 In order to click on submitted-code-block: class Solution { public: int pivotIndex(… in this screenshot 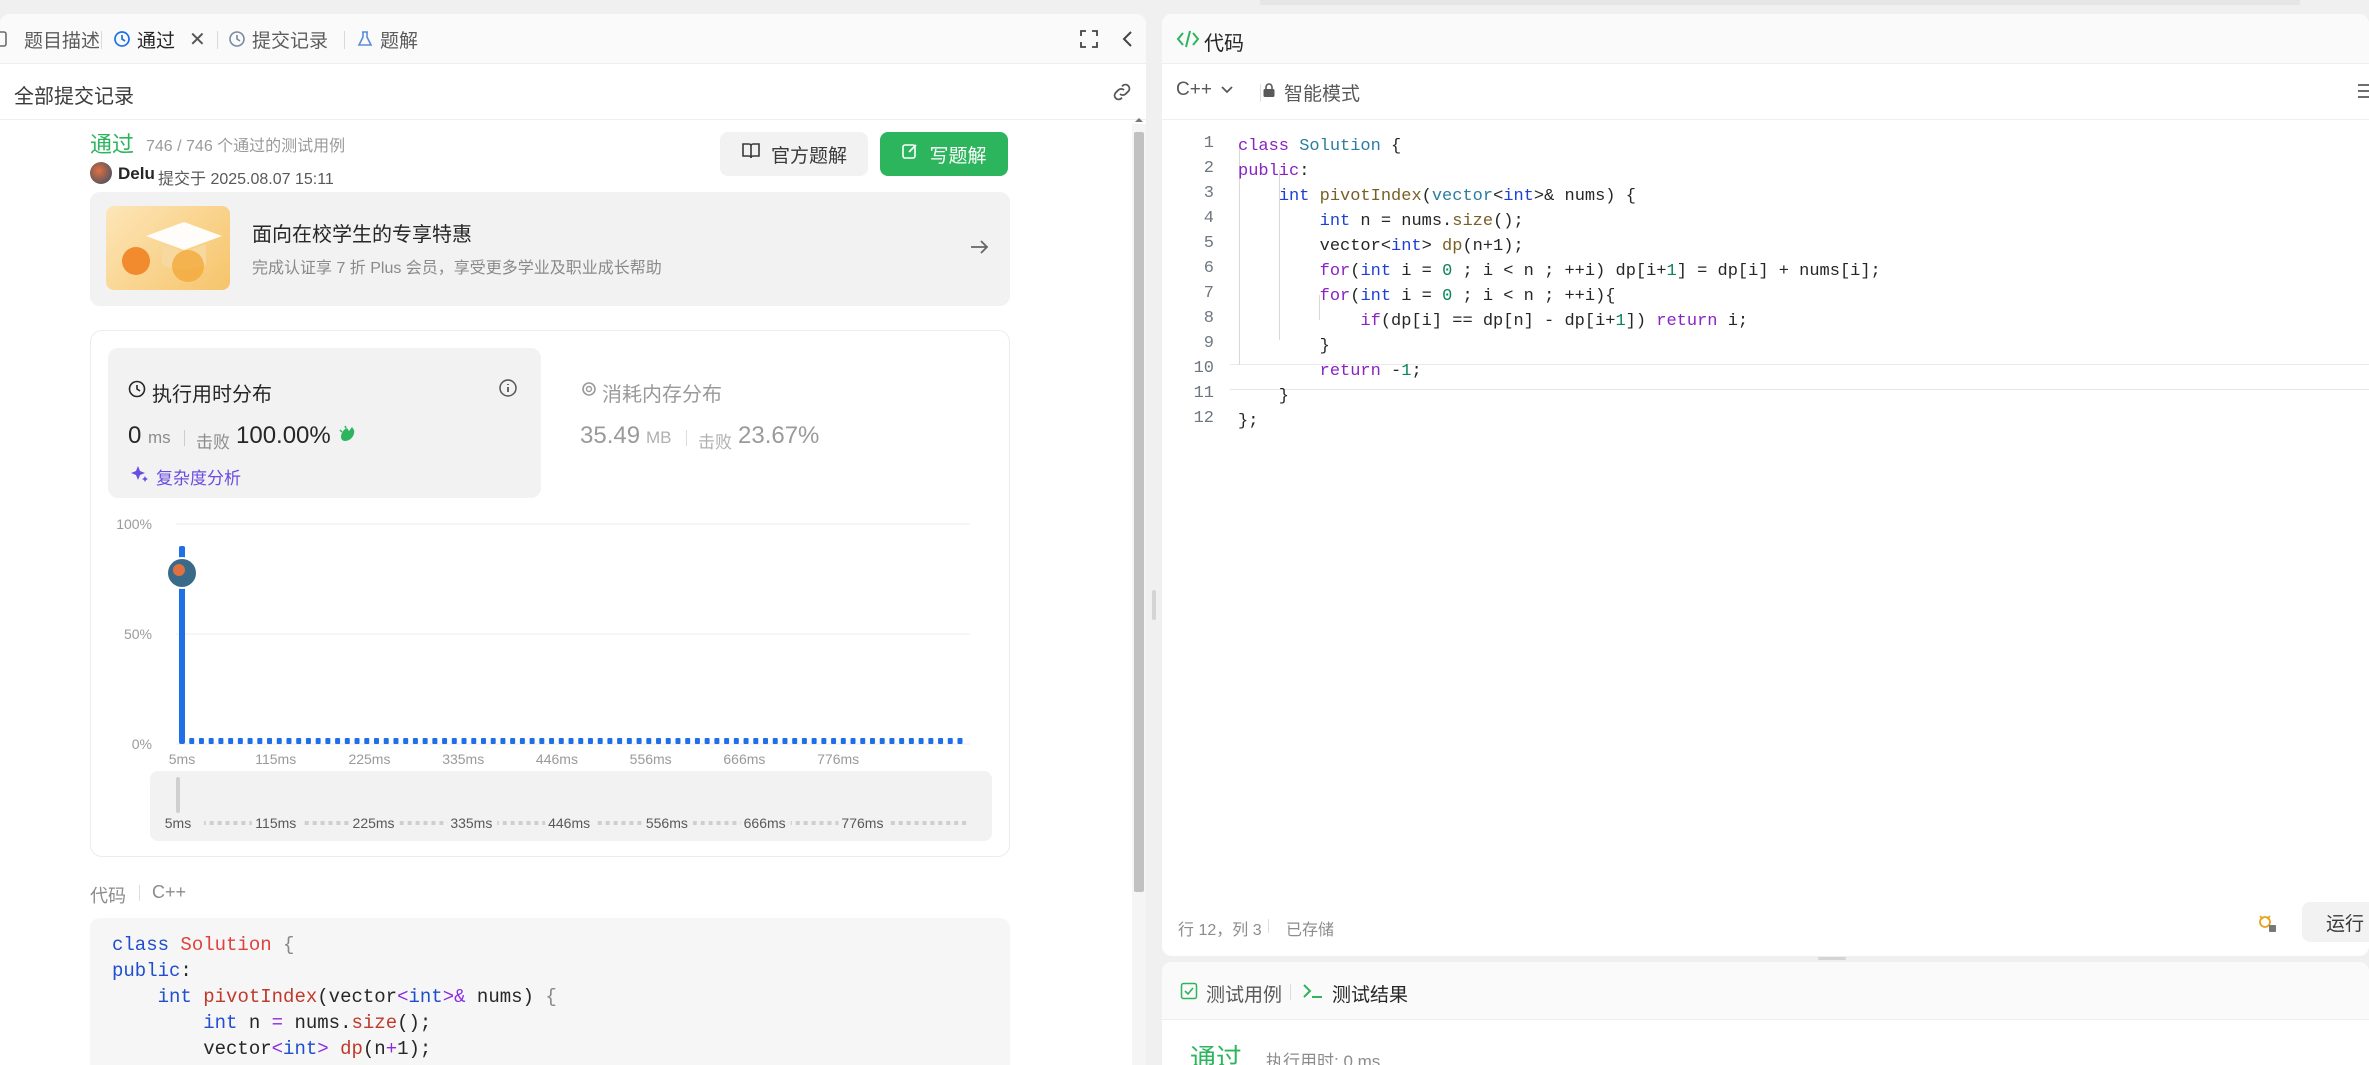, I will do `click(550, 991)`.